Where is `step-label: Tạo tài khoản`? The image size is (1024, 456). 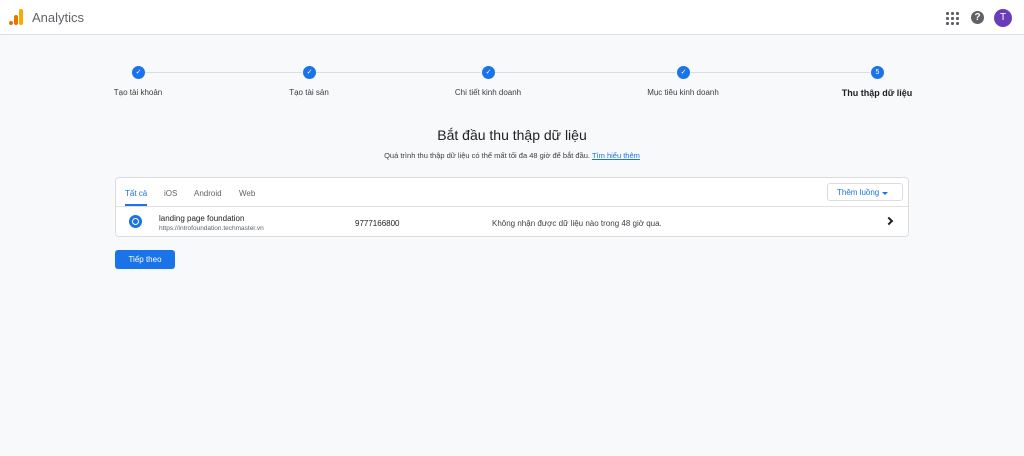 step-label: Tạo tài khoản is located at coordinates (138, 92).